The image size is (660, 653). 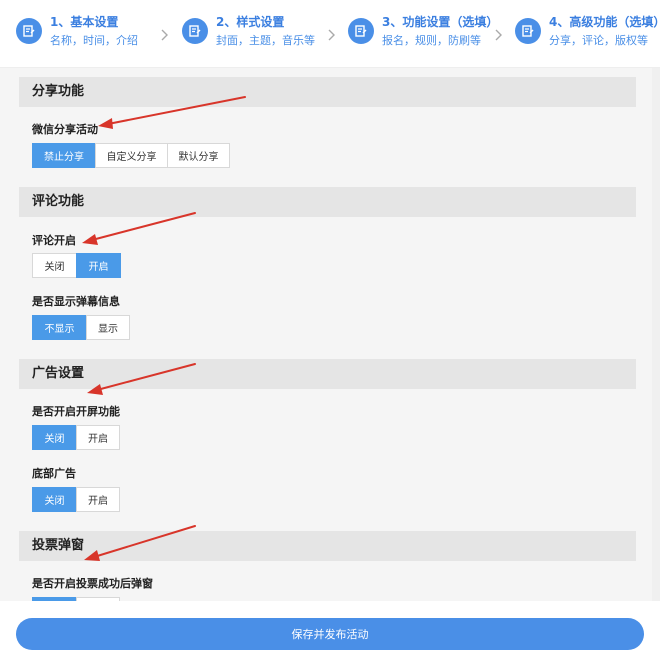 I want to click on section-header-share: 分享功能, so click(x=327, y=92).